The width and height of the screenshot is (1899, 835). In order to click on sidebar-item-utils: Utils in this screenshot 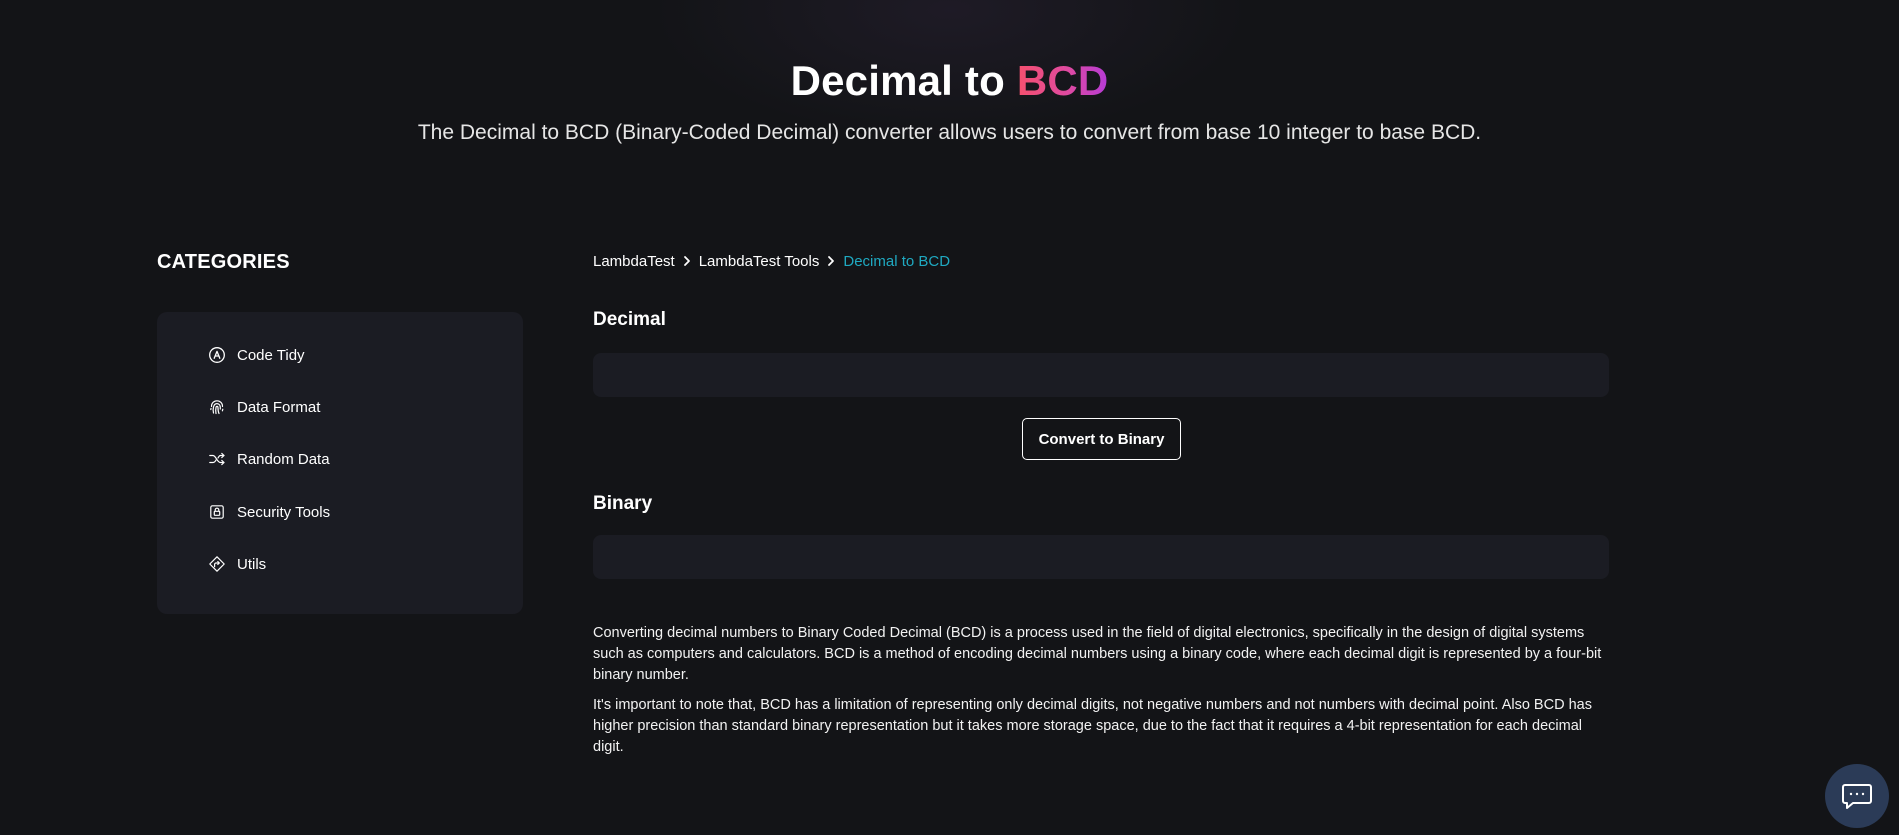, I will do `click(237, 564)`.